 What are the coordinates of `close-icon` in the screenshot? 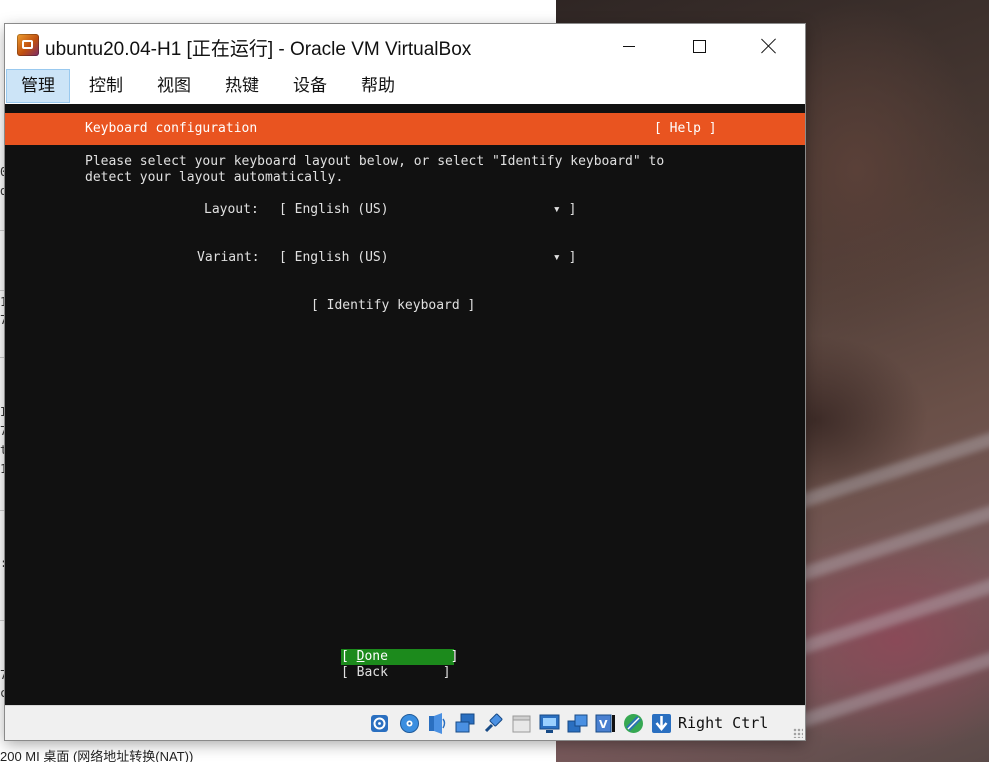 It's located at (769, 46).